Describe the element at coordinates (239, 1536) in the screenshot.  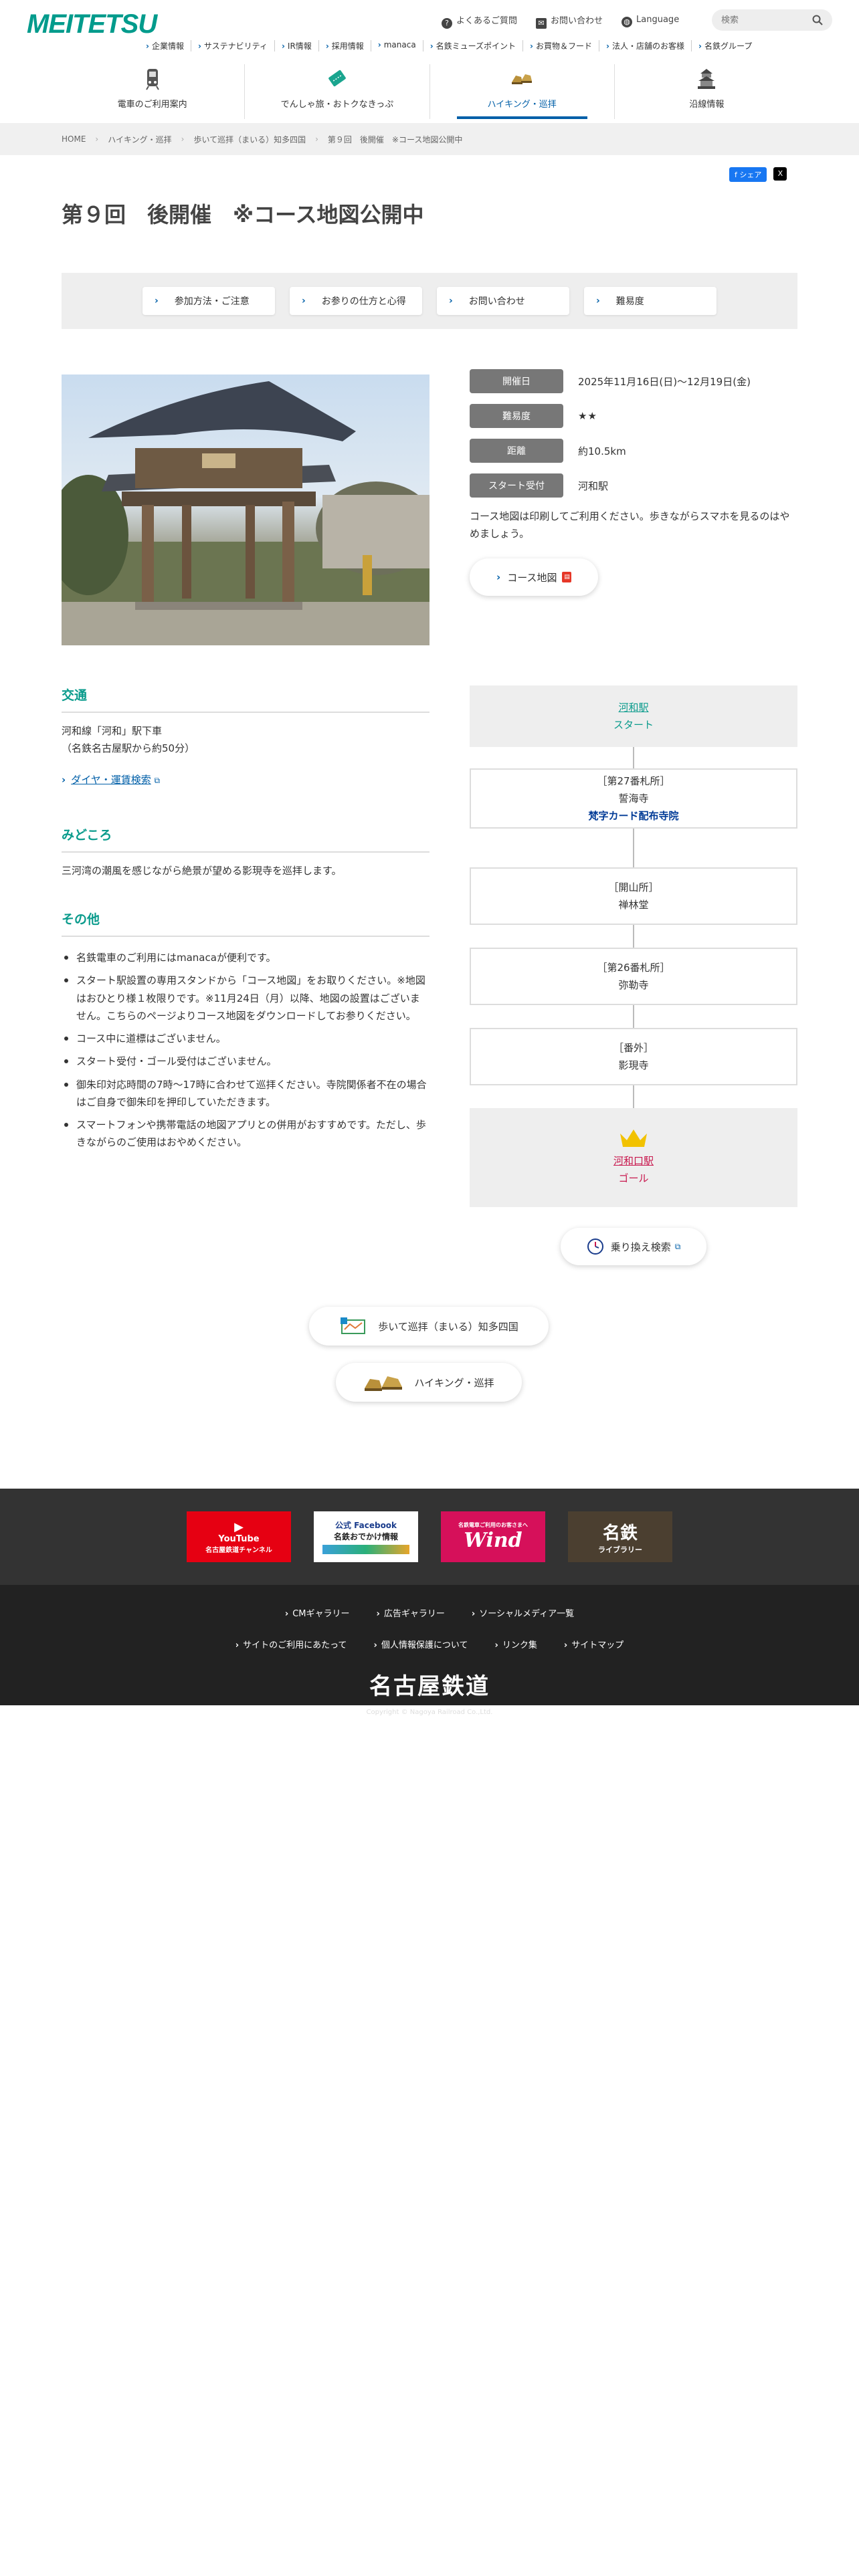
I see `youtube-banner: ▶ YouTube 名古屋鉄道チャンネル` at that location.